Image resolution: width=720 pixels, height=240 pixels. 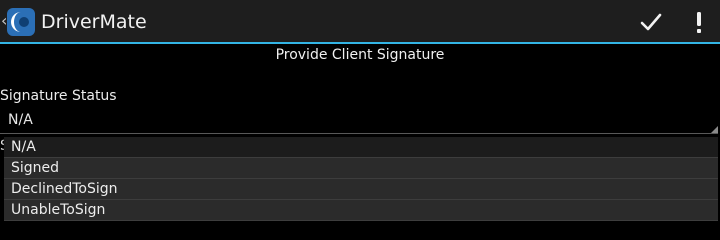 I want to click on spinner-dropdown-icon, so click(x=714, y=129).